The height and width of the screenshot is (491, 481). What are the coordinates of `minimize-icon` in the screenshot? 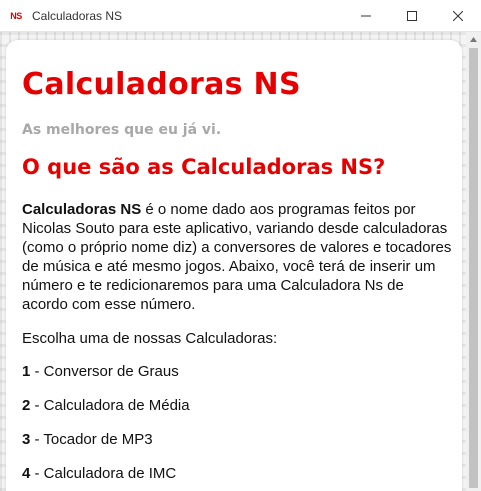 It's located at (366, 15).